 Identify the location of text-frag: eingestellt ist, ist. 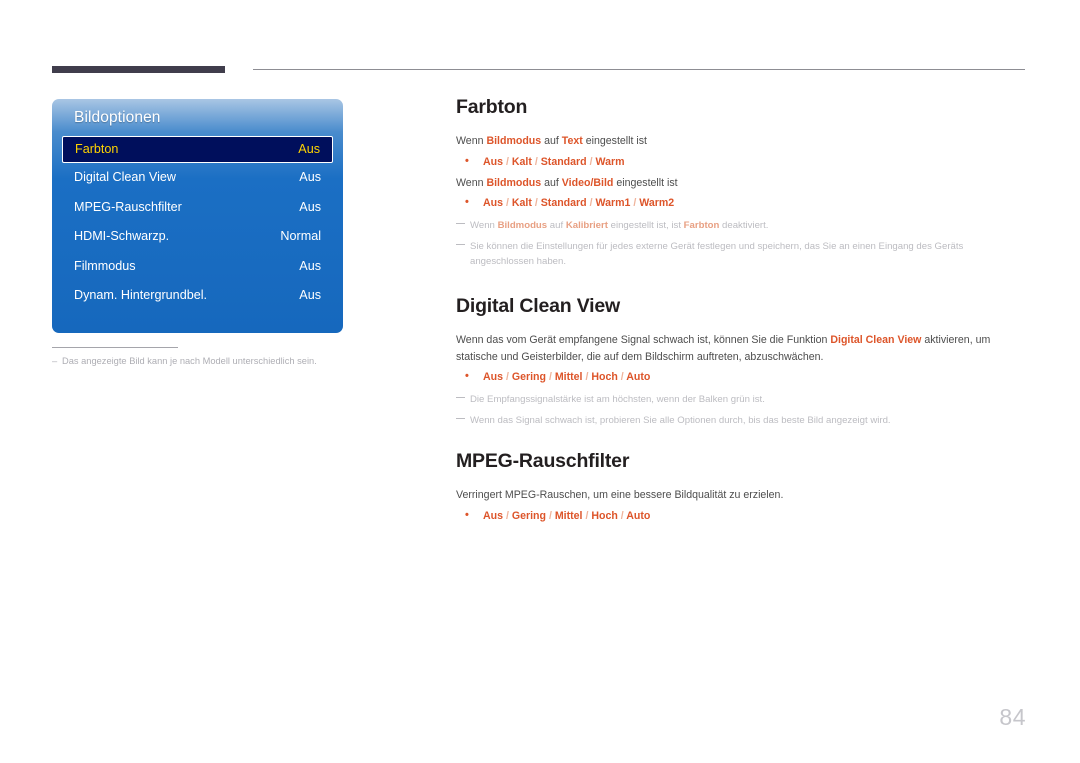
(645, 225).